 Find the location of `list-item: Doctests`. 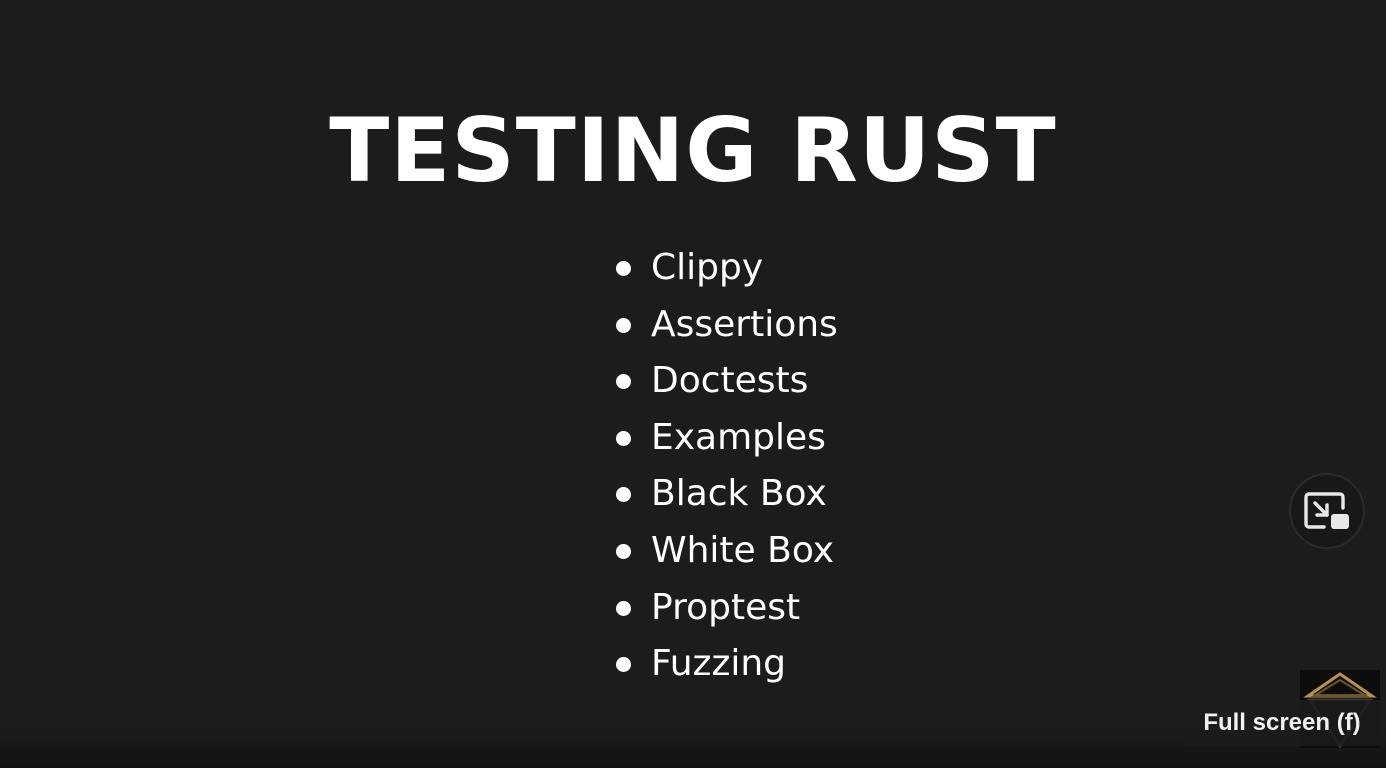

list-item: Doctests is located at coordinates (725, 382).